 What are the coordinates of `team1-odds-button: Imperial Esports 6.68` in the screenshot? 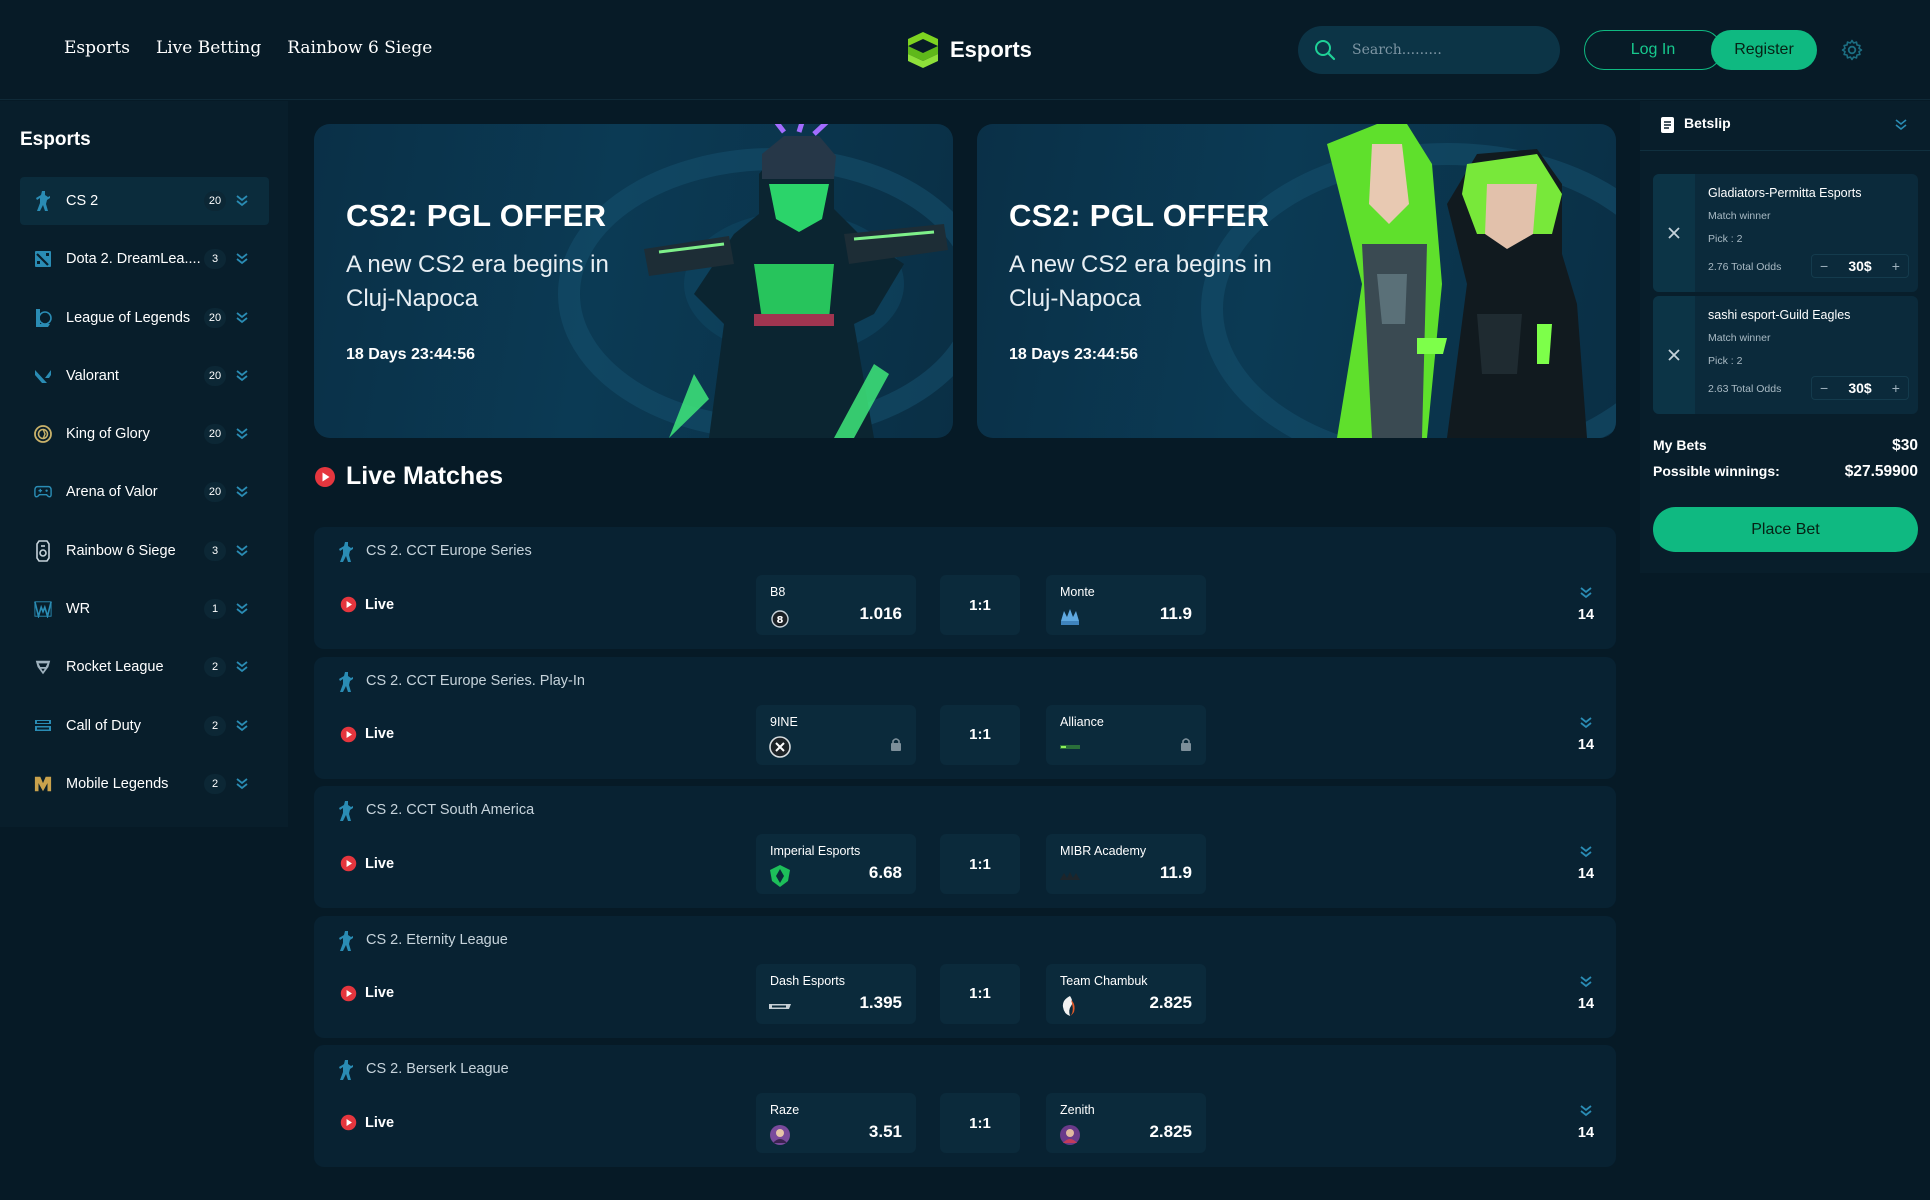 It's located at (836, 864).